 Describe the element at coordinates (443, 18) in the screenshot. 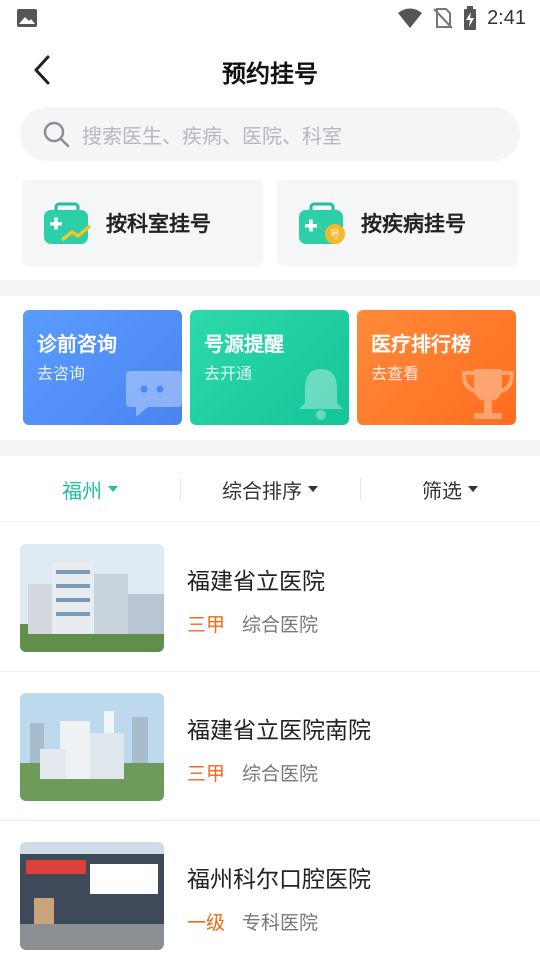

I see `no-sim-icon` at that location.